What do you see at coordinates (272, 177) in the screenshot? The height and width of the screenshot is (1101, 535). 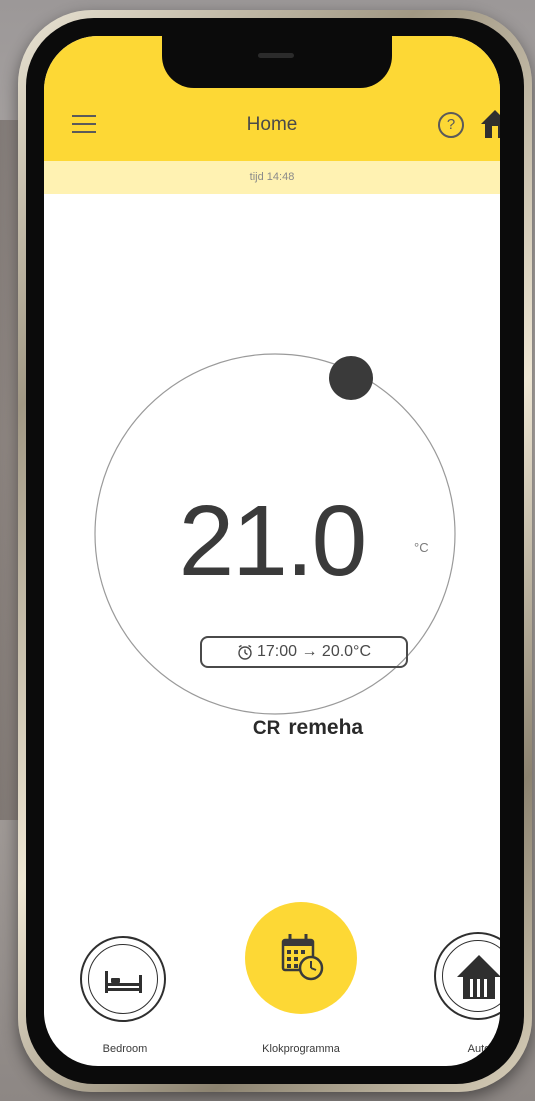 I see `status-bar-time: tijd 14:48` at bounding box center [272, 177].